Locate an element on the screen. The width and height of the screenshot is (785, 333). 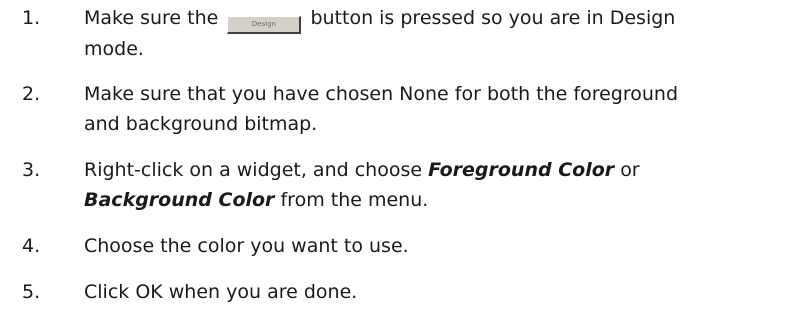
step-text-after: from the menu. is located at coordinates (354, 200).